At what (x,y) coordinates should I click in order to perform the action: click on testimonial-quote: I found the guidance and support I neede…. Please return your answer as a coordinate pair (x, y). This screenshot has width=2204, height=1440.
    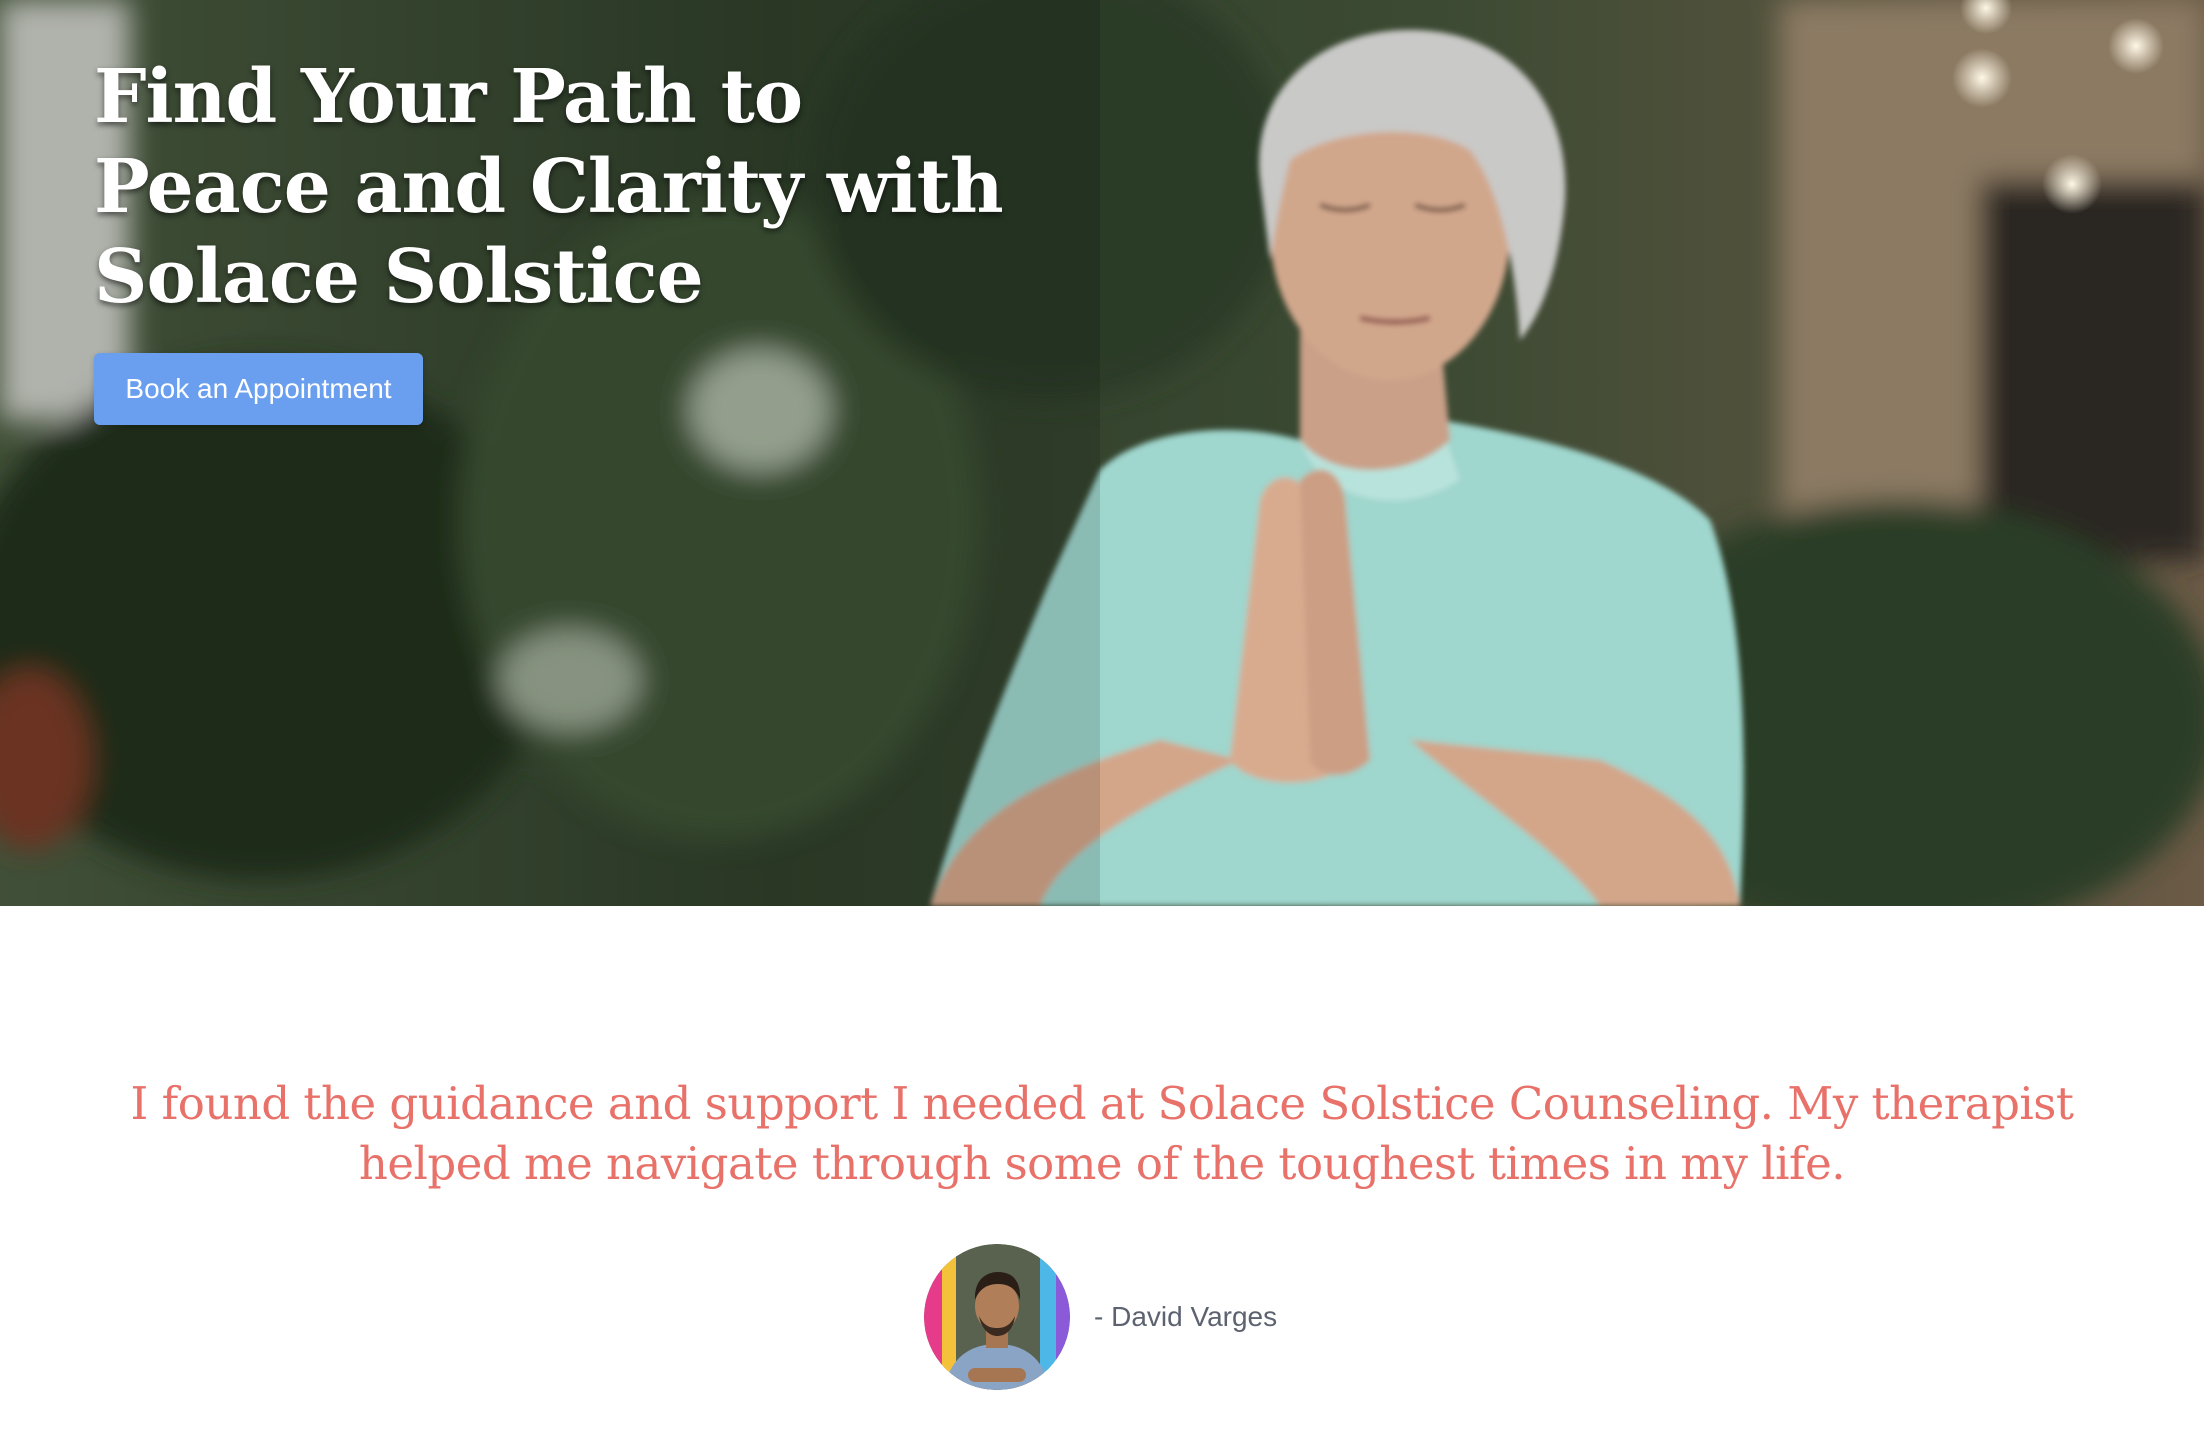
    Looking at the image, I should click on (1102, 1133).